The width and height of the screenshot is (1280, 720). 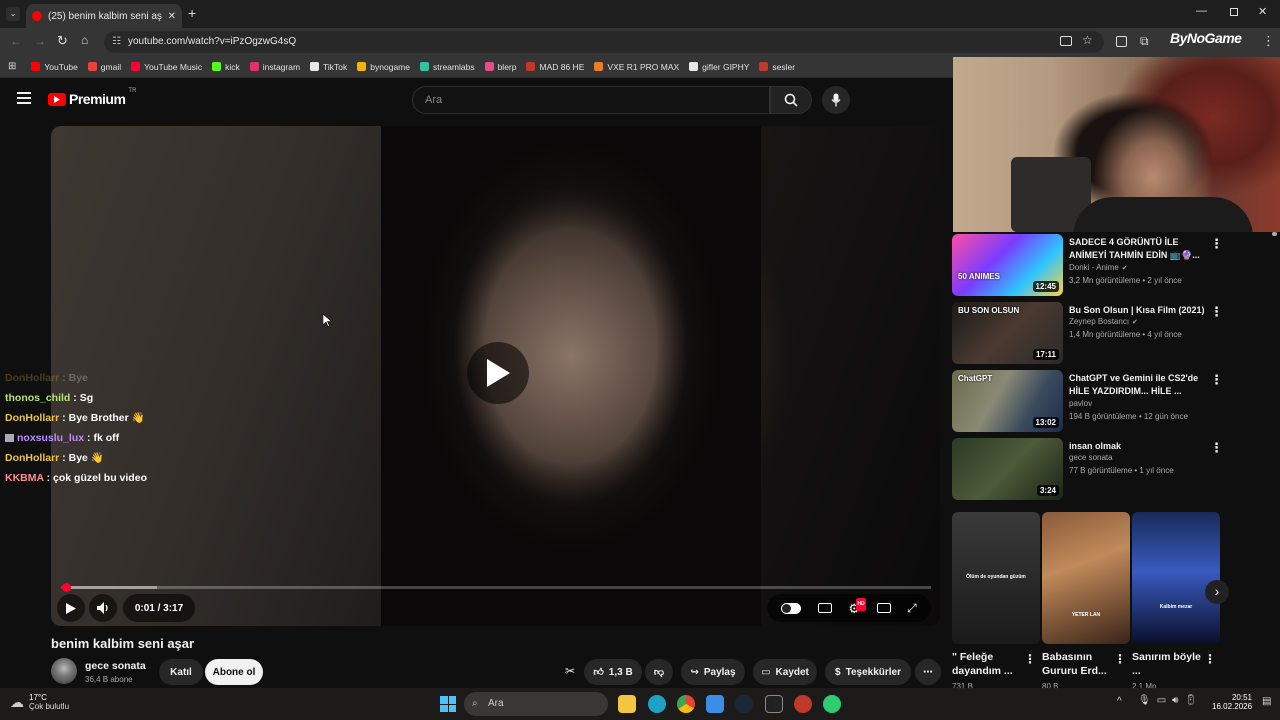 What do you see at coordinates (13, 14) in the screenshot?
I see `tab-list-button: ⌄` at bounding box center [13, 14].